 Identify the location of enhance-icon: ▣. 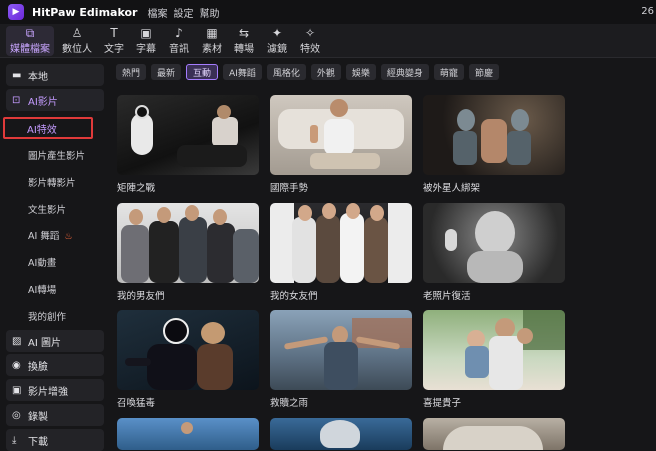
(17, 390).